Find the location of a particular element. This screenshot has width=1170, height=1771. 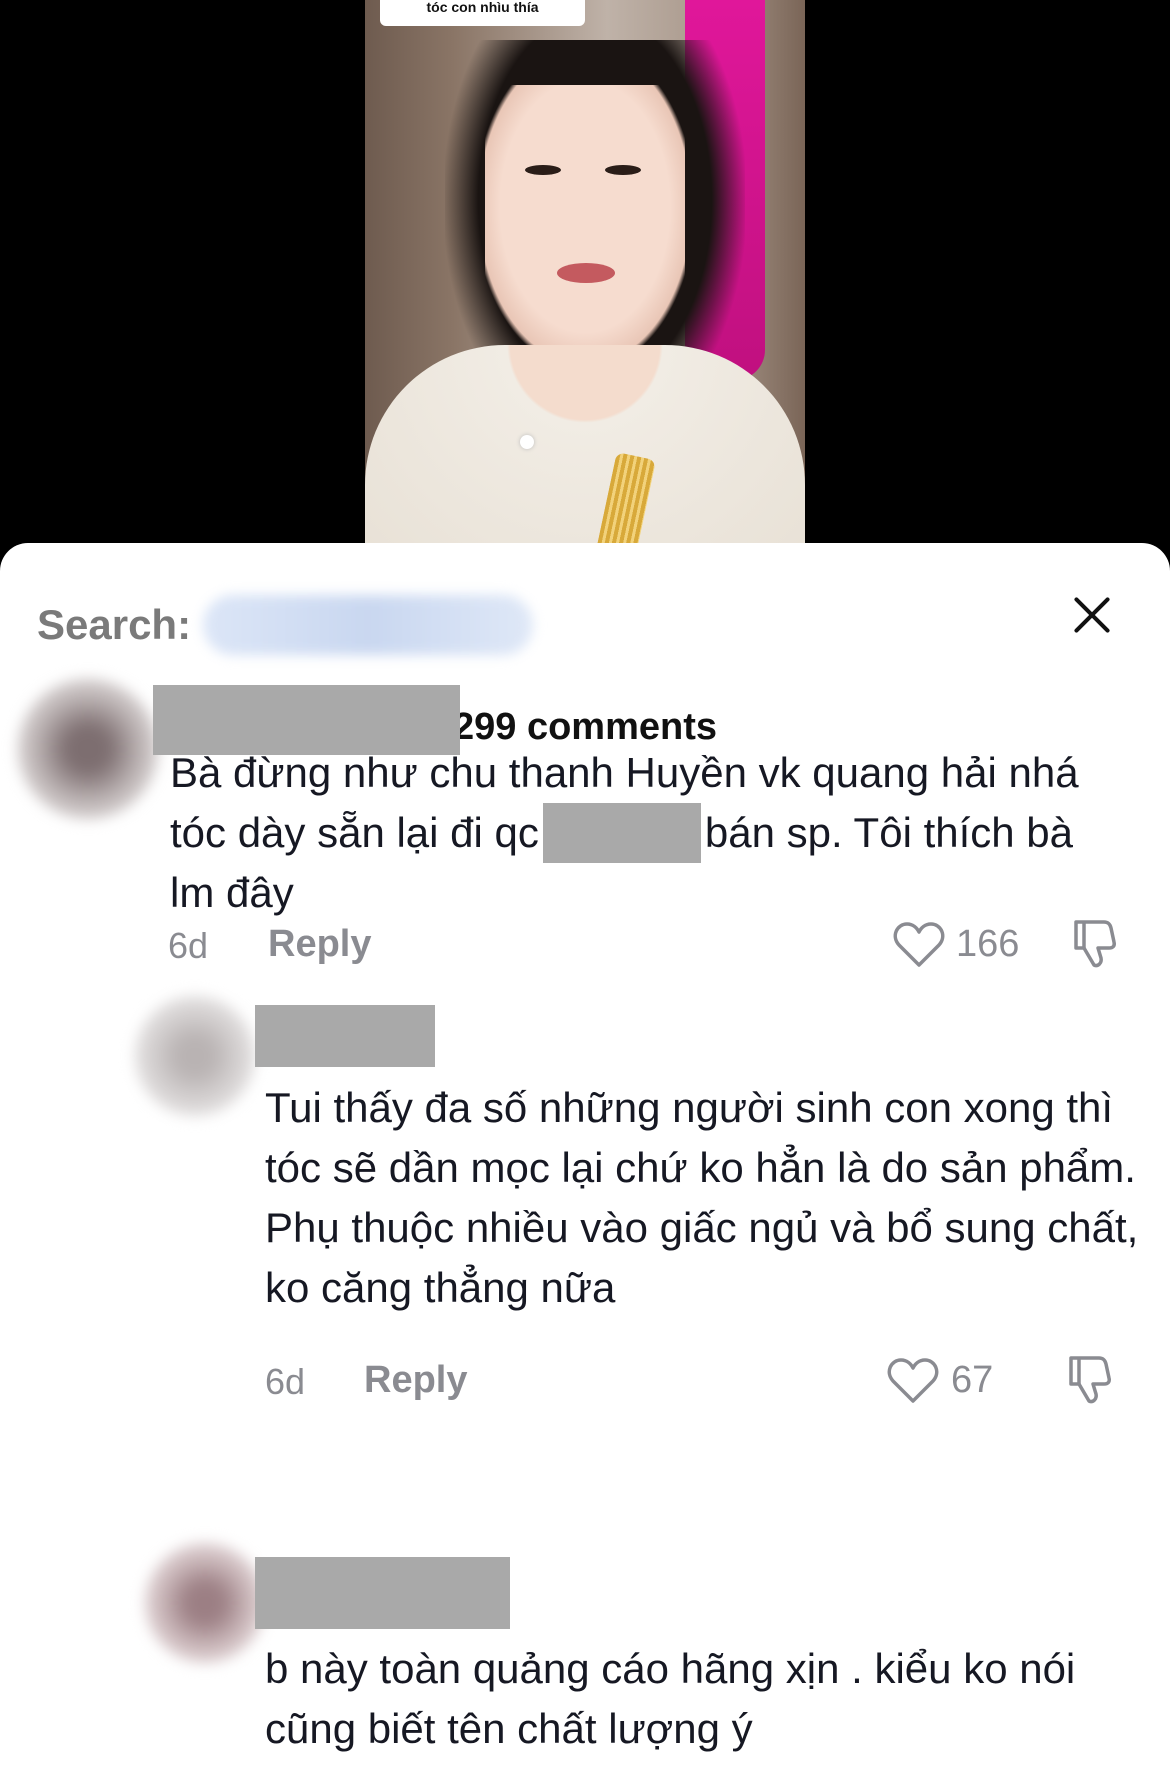

like-count: 166 is located at coordinates (988, 944).